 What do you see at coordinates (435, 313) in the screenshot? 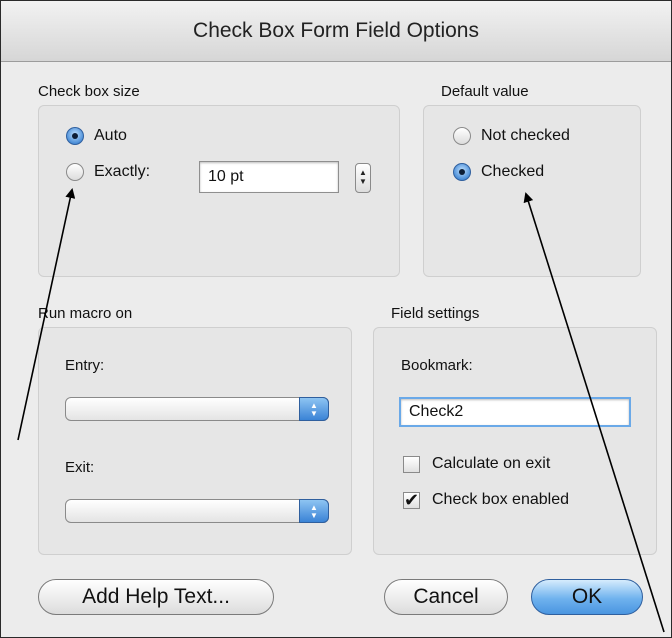
I see `field-settings-label: Field settings` at bounding box center [435, 313].